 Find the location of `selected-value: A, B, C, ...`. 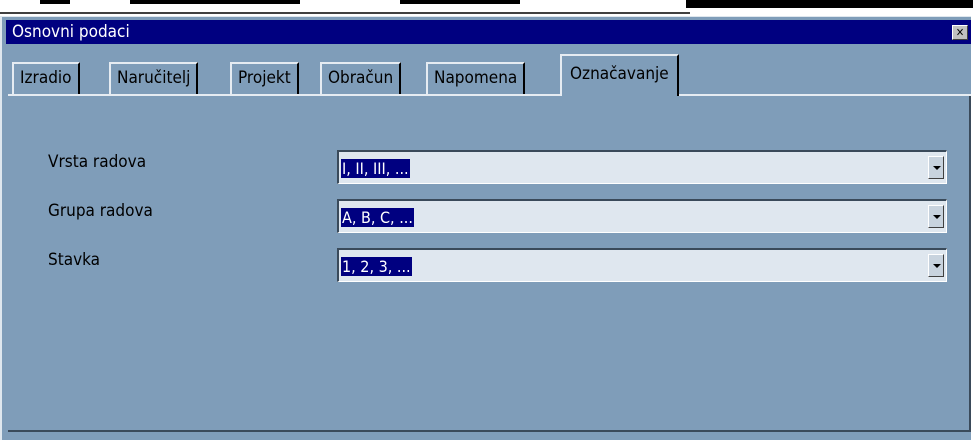

selected-value: A, B, C, ... is located at coordinates (377, 217).